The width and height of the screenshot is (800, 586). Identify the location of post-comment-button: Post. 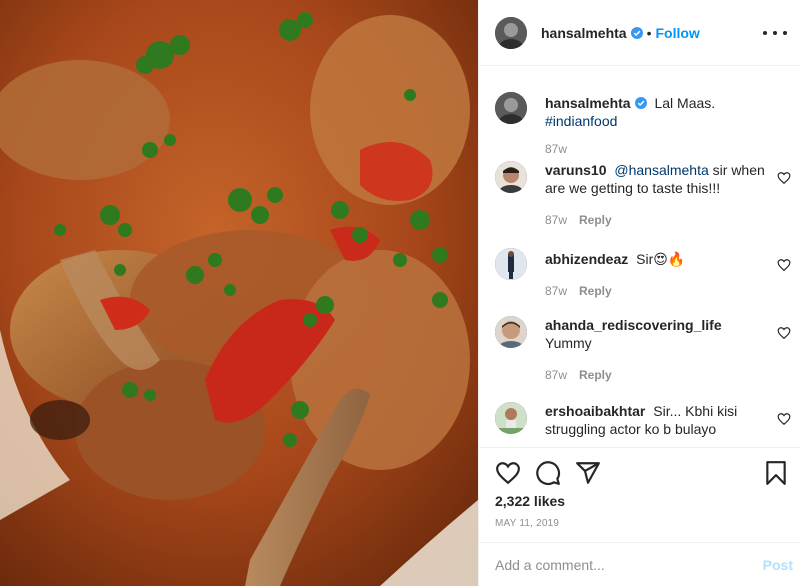
(778, 565).